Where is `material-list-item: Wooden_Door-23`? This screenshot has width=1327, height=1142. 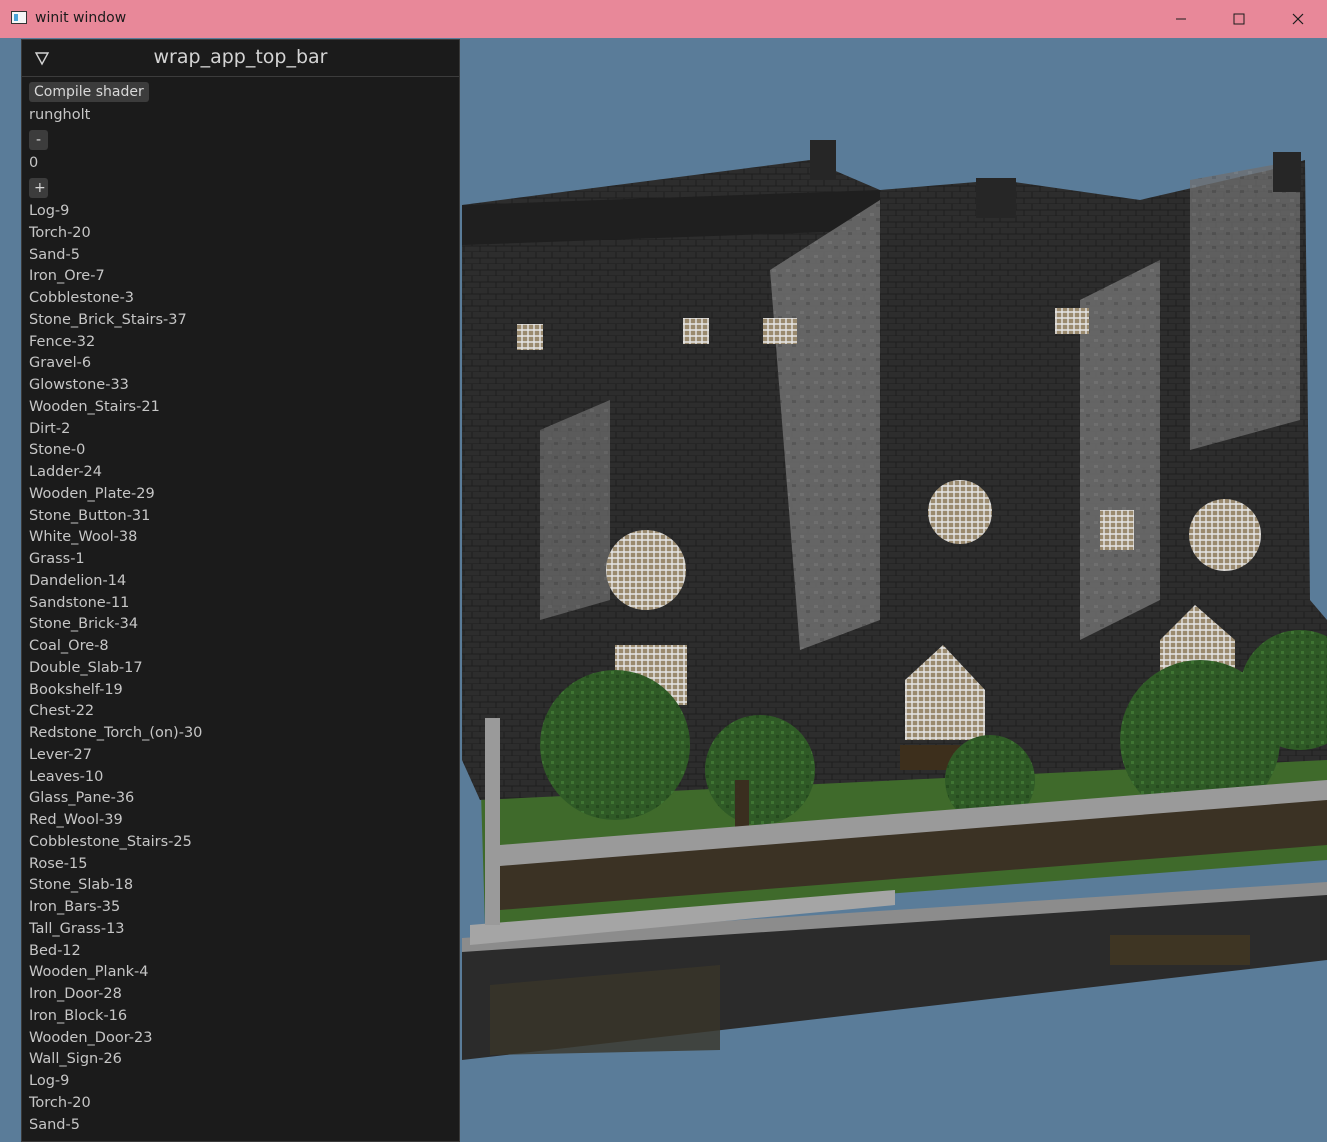 material-list-item: Wooden_Door-23 is located at coordinates (91, 1037).